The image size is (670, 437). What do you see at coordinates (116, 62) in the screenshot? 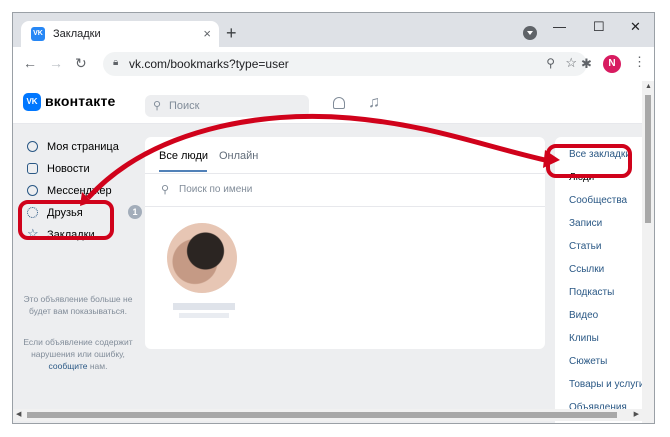
I see `lock-icon: 🔒︎` at bounding box center [116, 62].